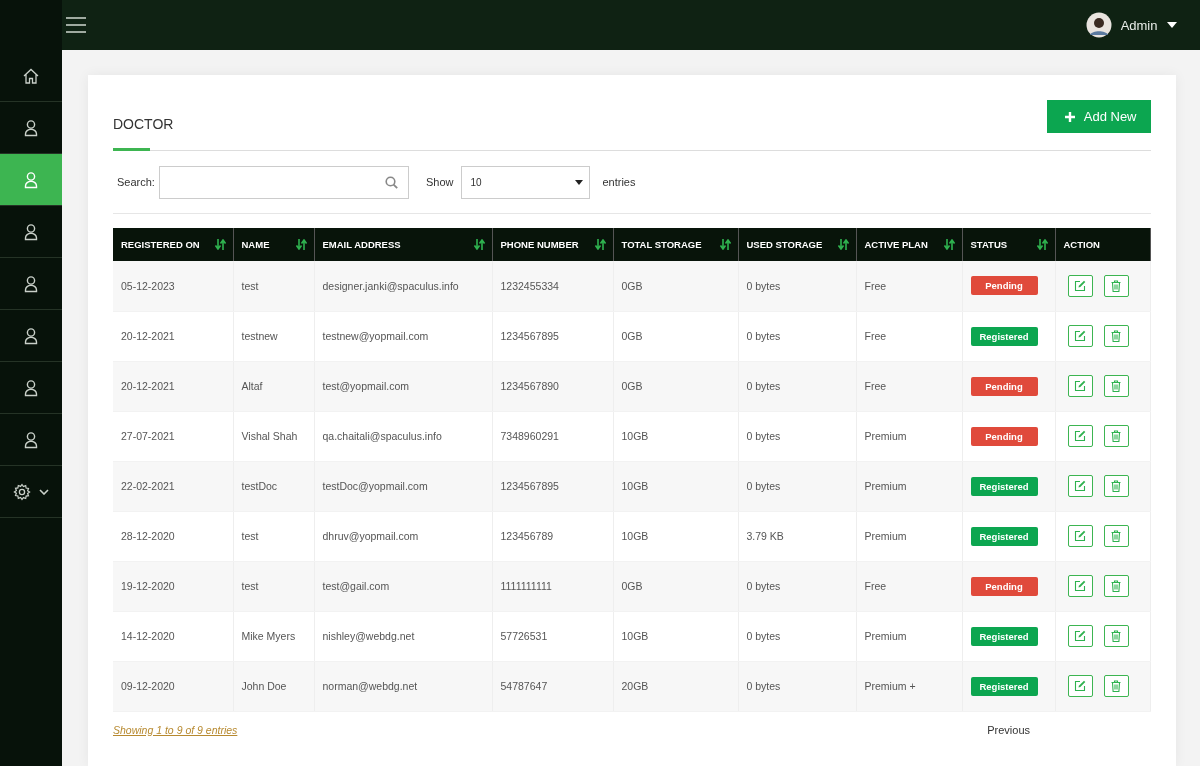 This screenshot has height=766, width=1200. I want to click on table-cell: testDoc, so click(273, 486).